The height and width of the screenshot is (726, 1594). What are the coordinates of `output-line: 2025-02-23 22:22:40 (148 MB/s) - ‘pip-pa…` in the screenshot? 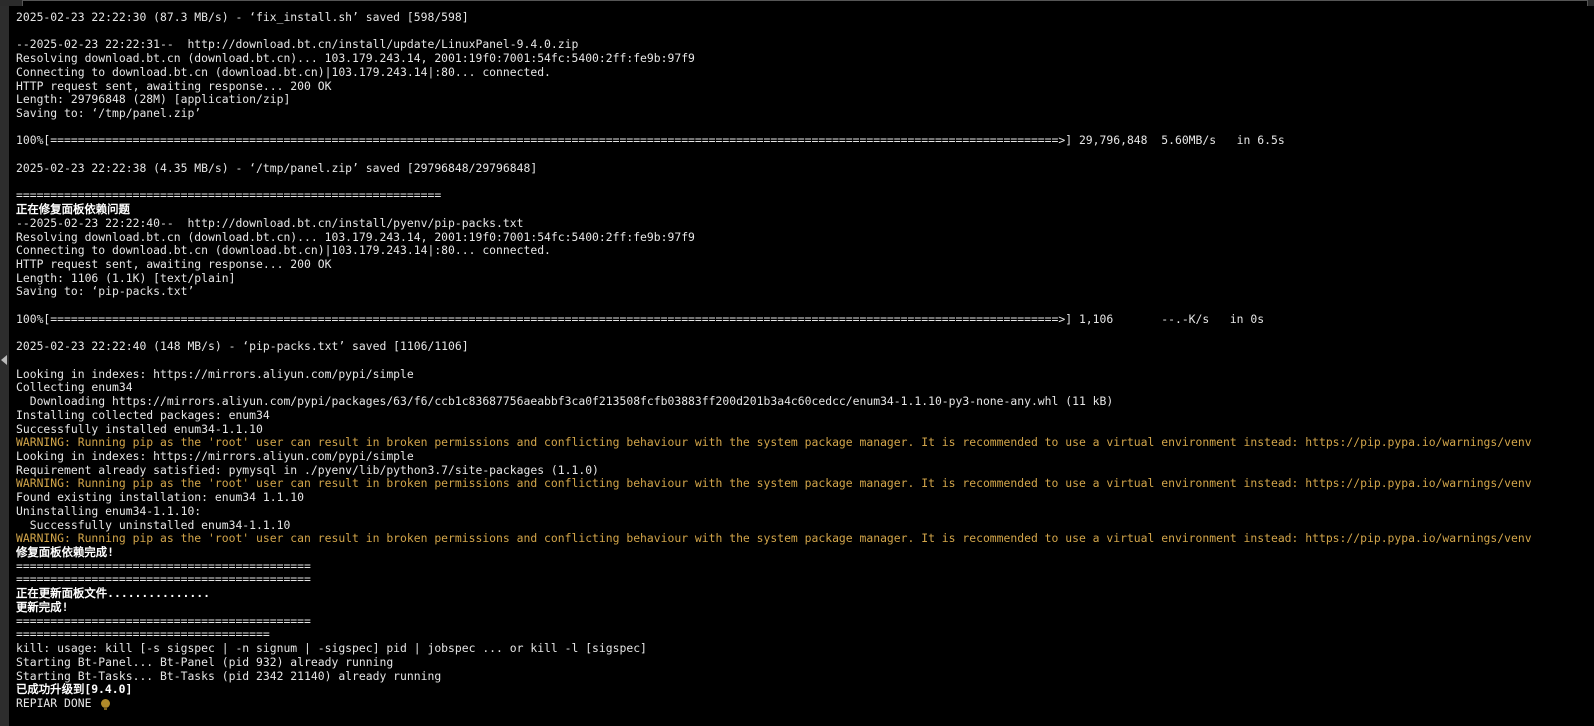 It's located at (803, 347).